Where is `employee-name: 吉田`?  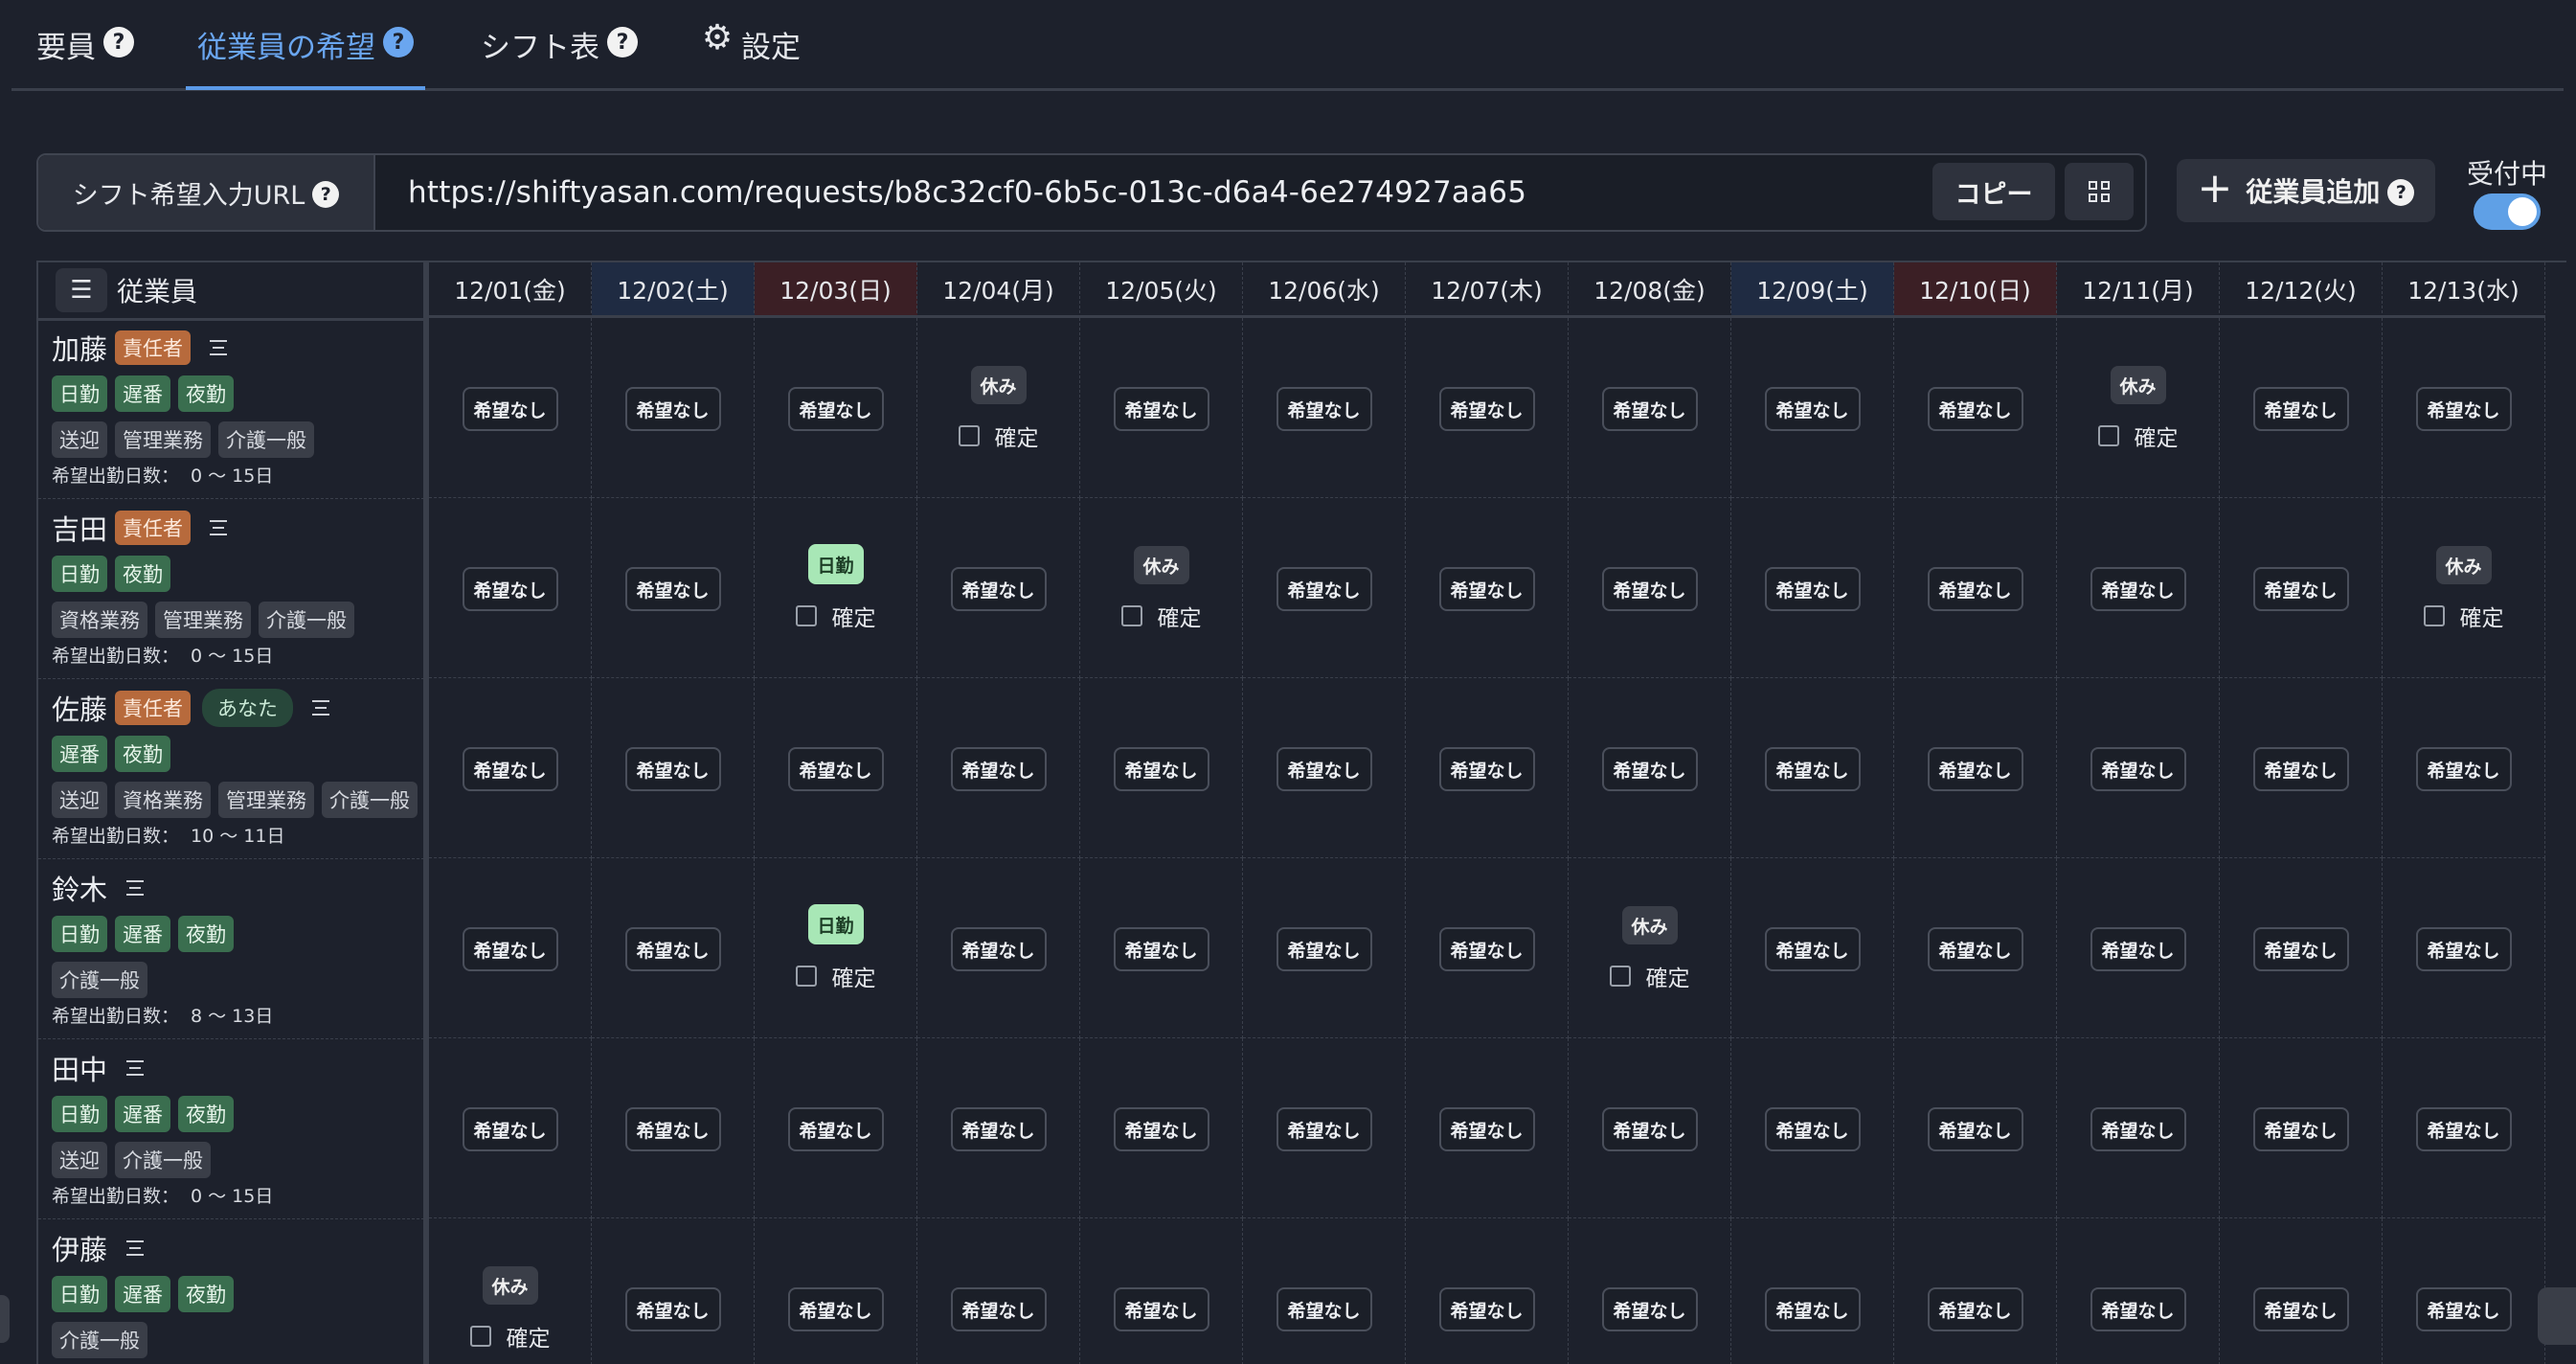
employee-name: 吉田 is located at coordinates (79, 528).